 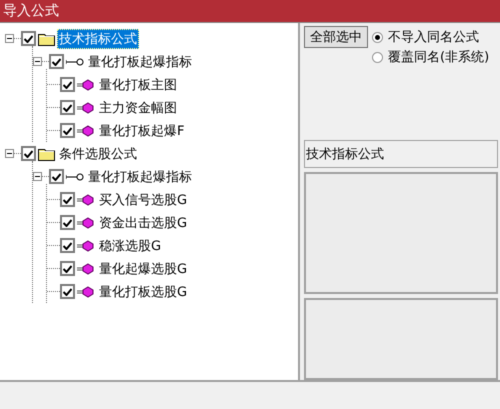 I want to click on tree-item: 量化打板起爆F, so click(x=141, y=130).